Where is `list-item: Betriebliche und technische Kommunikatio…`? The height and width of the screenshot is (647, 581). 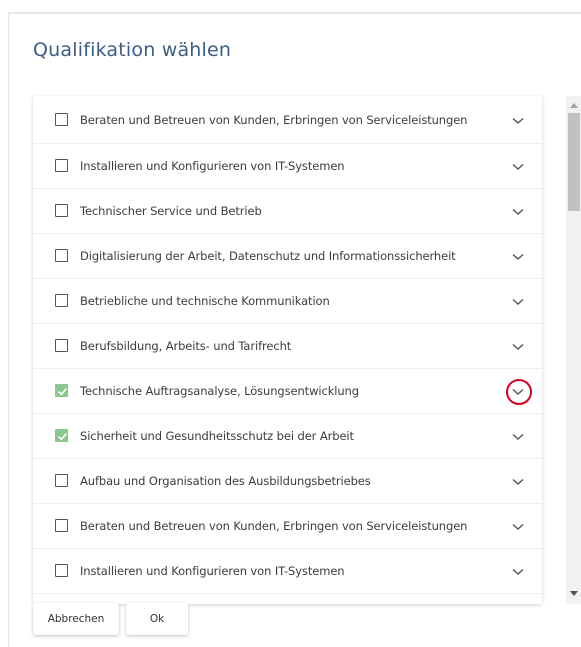
list-item: Betriebliche und technische Kommunikatio… is located at coordinates (287, 301).